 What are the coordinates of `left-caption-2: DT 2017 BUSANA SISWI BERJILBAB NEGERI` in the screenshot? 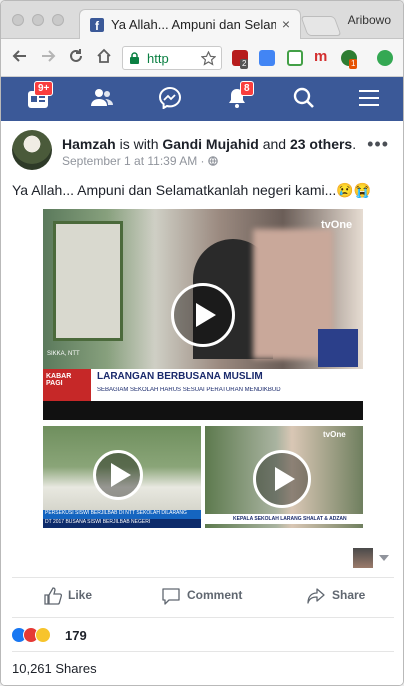 It's located at (122, 523).